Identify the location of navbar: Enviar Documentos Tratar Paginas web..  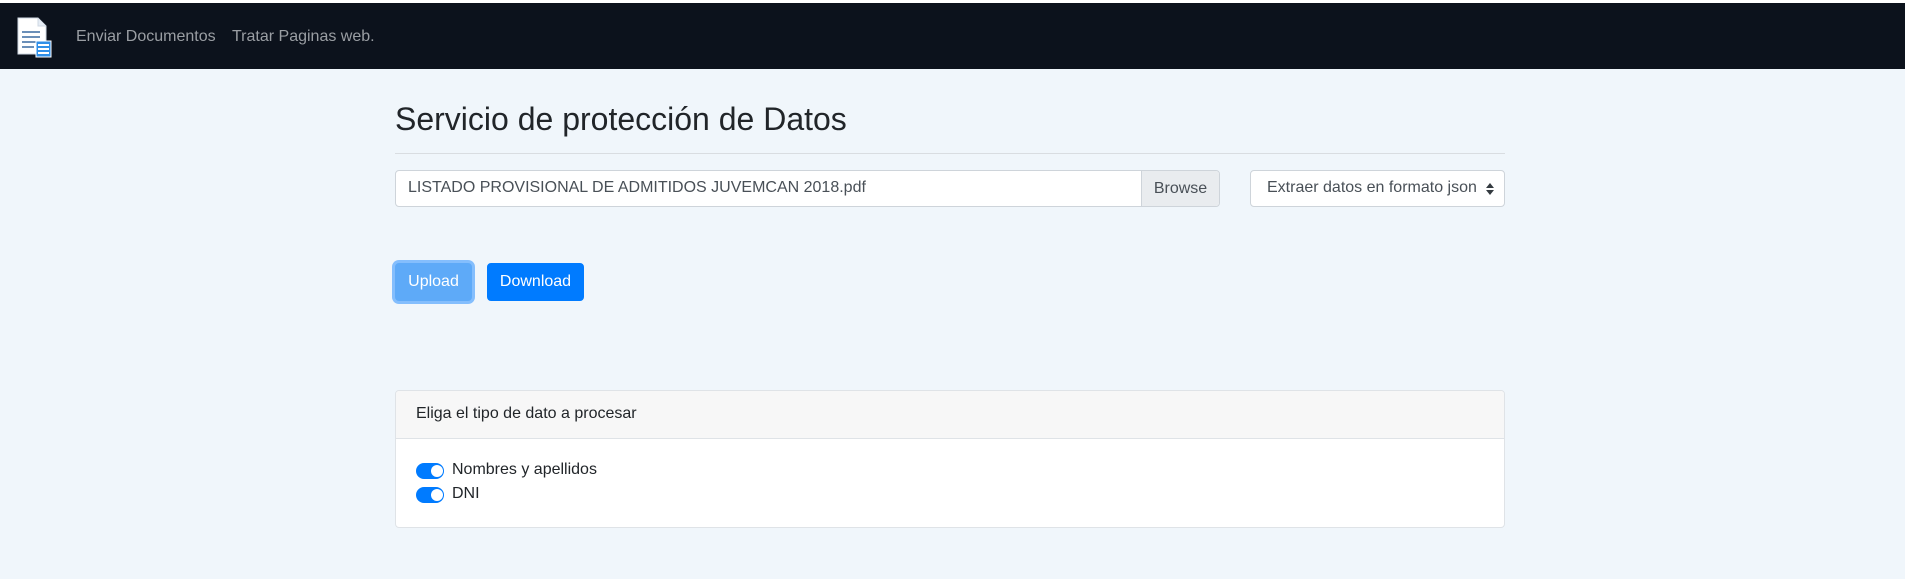
(952, 36).